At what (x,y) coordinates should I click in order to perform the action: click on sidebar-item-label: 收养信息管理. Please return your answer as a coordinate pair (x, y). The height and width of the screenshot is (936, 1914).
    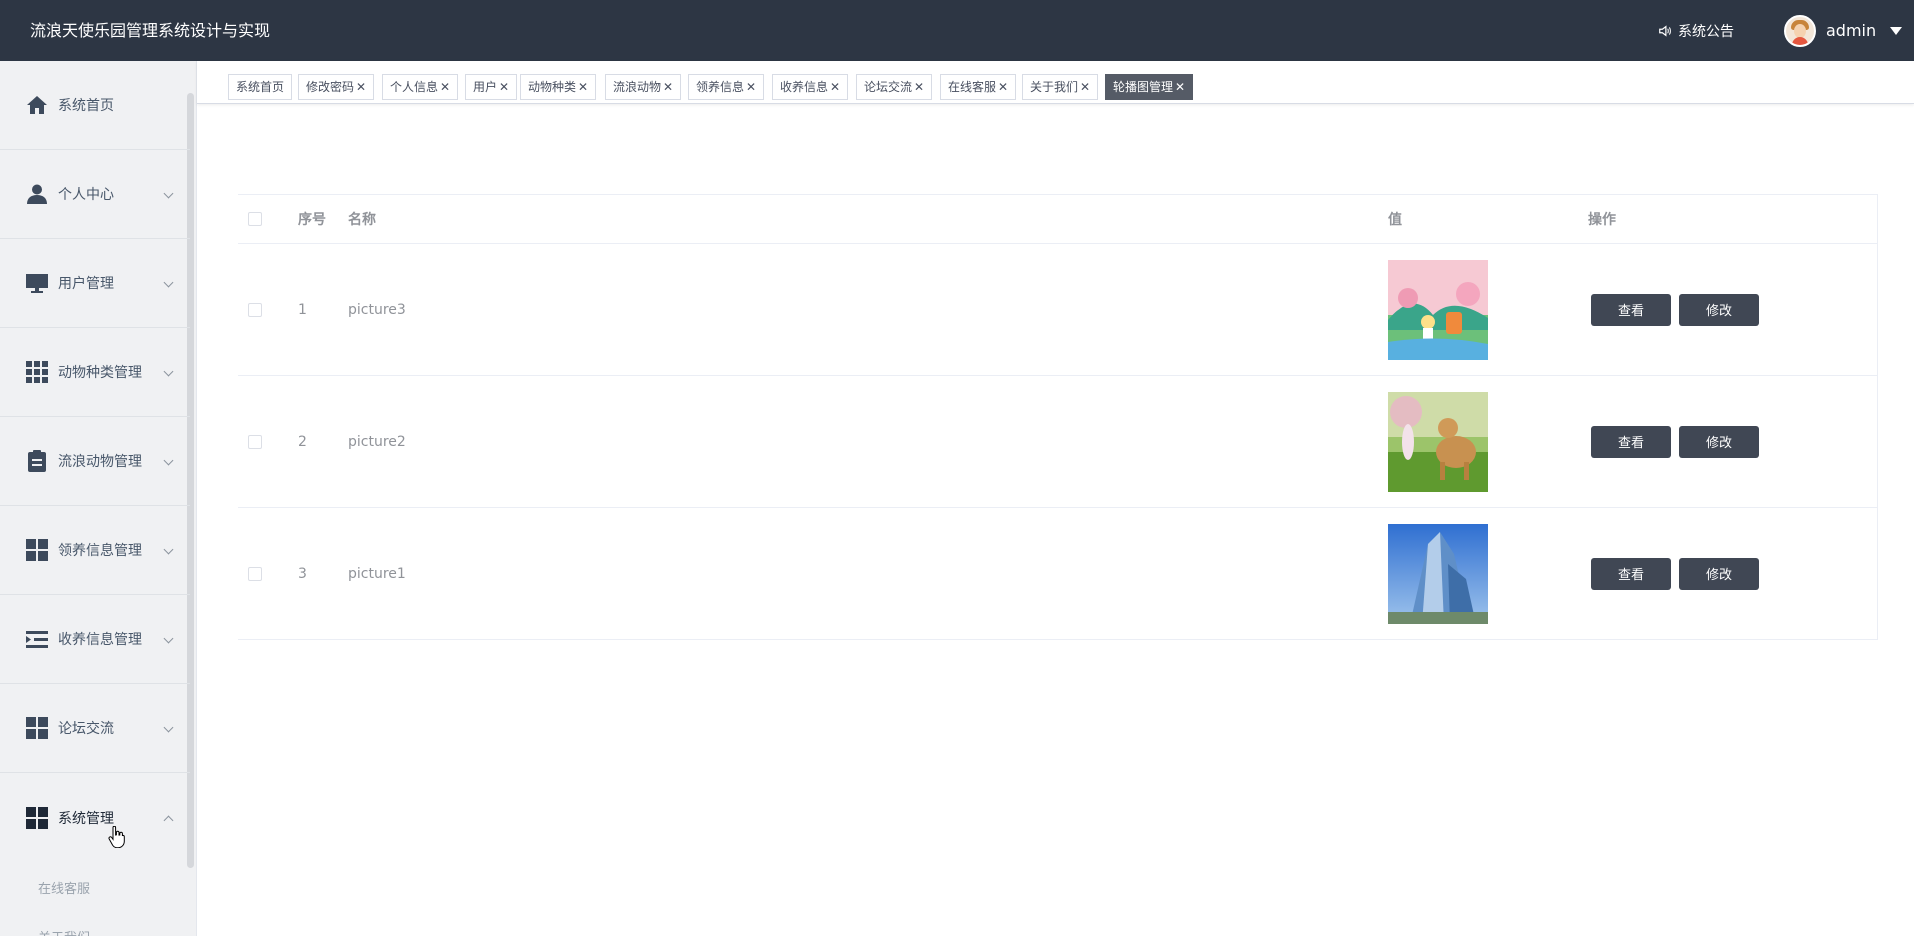
    Looking at the image, I should click on (100, 640).